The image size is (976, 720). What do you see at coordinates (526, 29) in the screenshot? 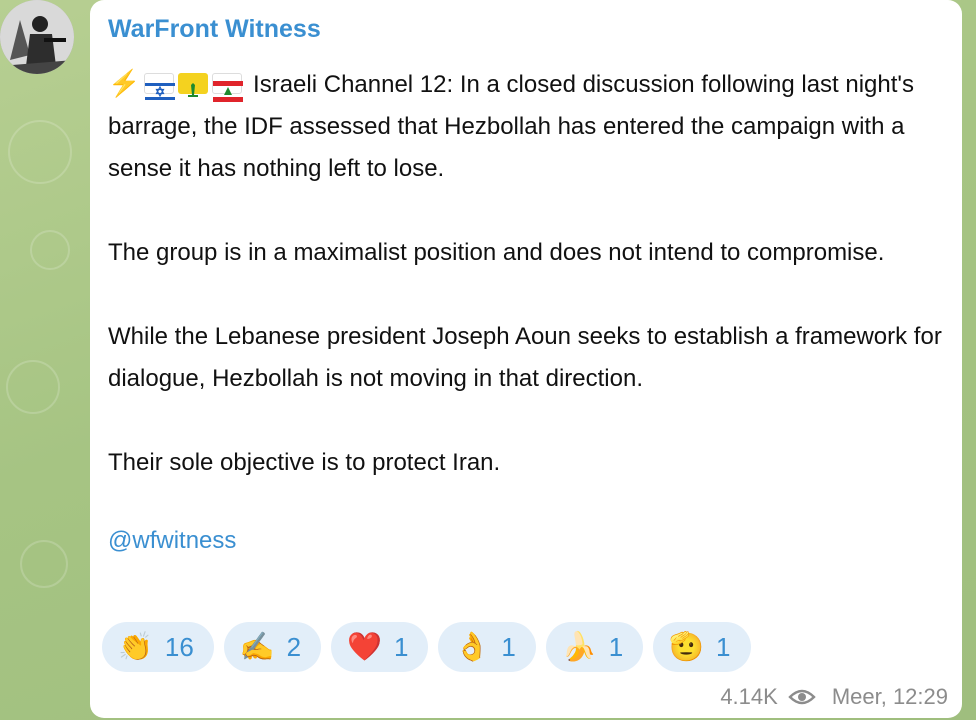
I see `channel-name: WarFront Witness` at bounding box center [526, 29].